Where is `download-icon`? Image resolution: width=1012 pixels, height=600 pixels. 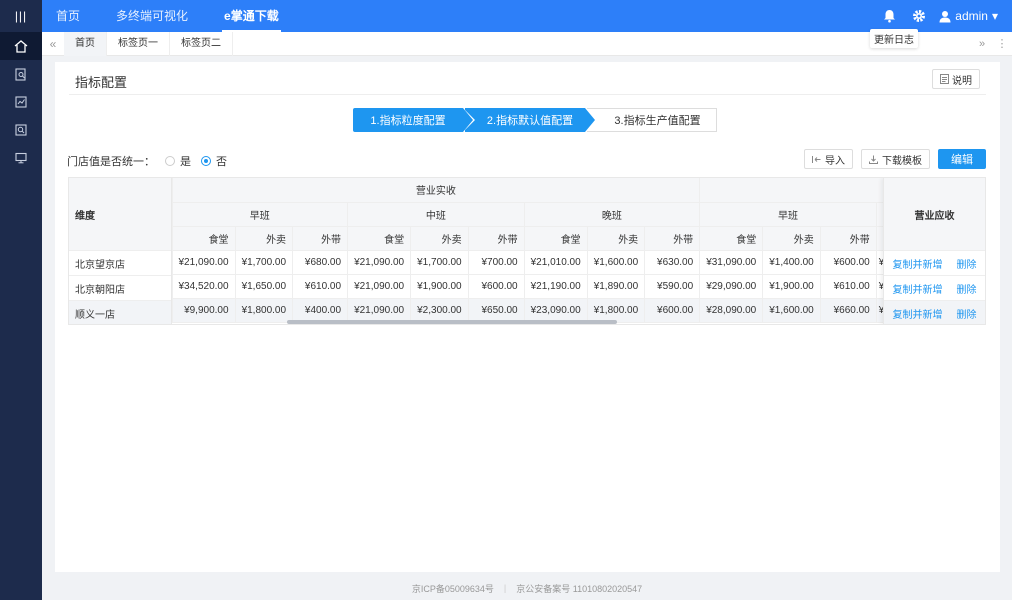 download-icon is located at coordinates (873, 159).